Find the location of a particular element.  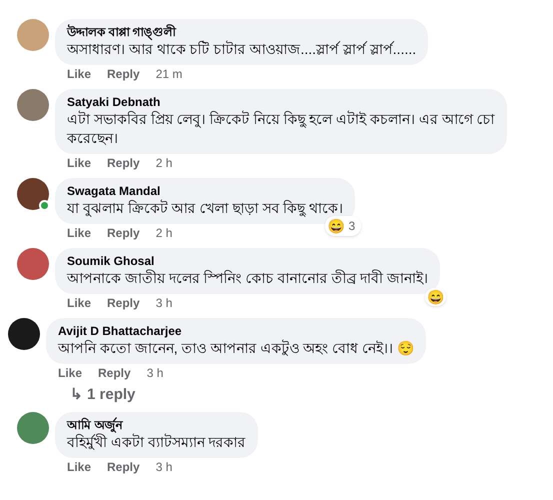

reply-arrow-icon: ↳ is located at coordinates (76, 395).